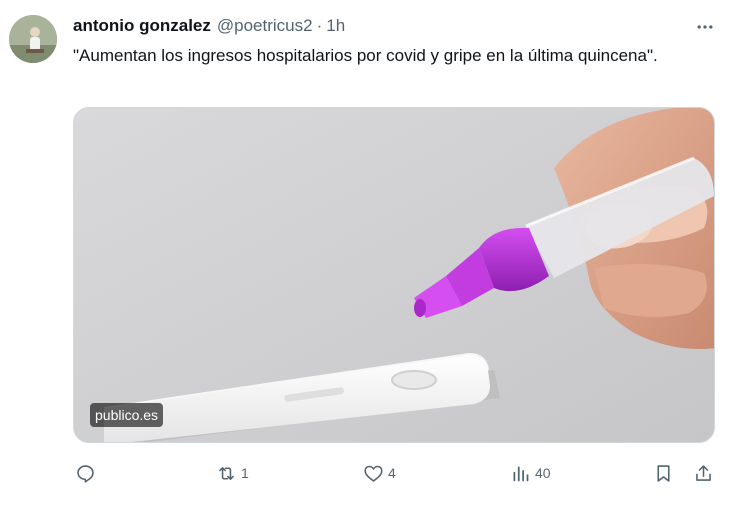 The image size is (732, 506). I want to click on retweet-count: 1, so click(245, 473).